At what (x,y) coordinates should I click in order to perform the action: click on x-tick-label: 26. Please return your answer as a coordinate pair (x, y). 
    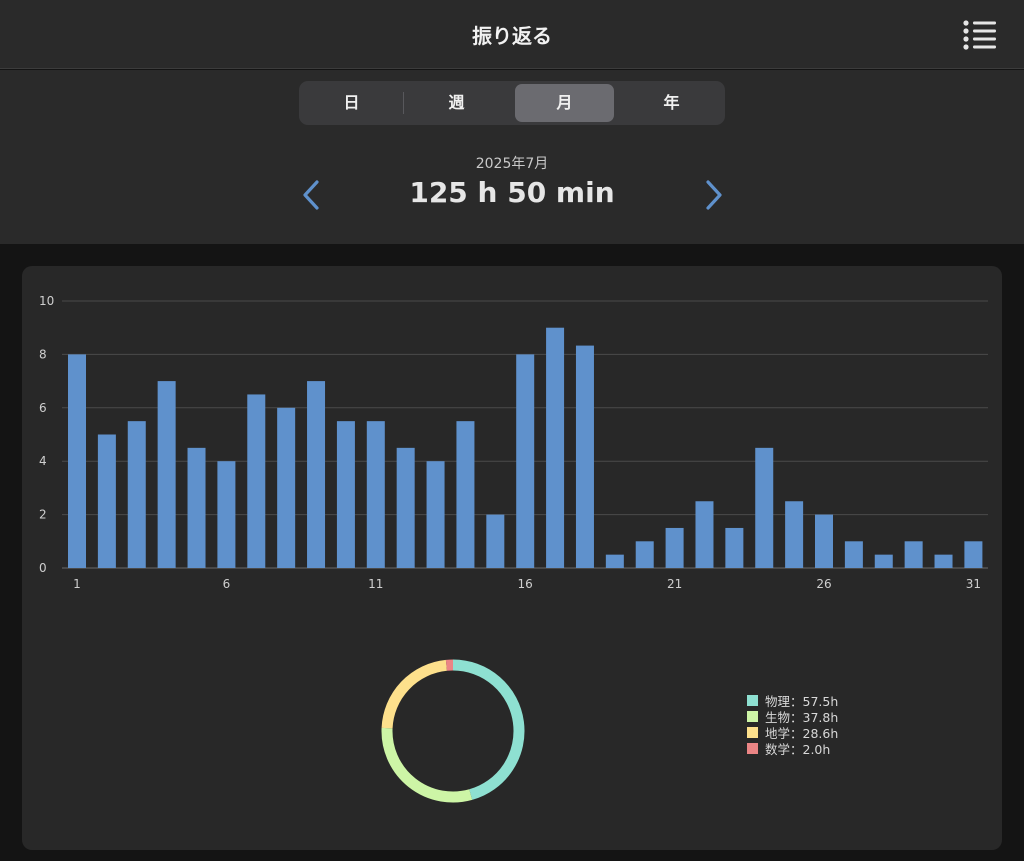
    Looking at the image, I should click on (823, 584).